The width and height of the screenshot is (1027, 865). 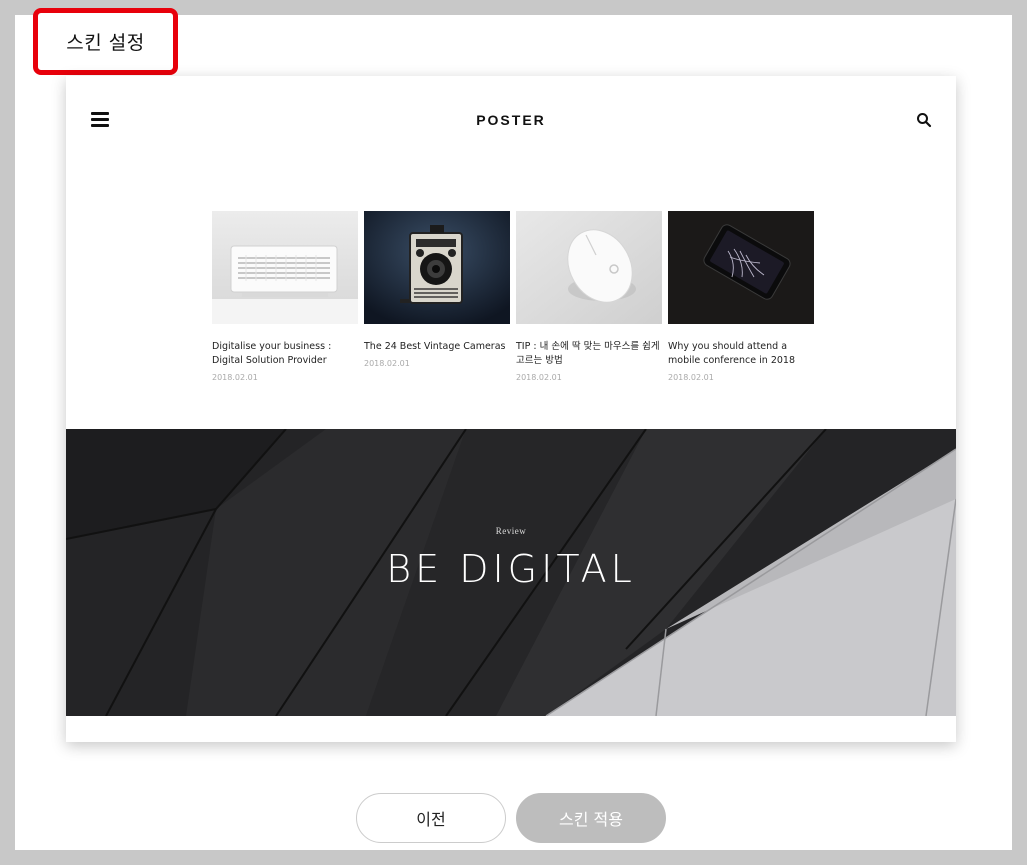 What do you see at coordinates (435, 346) in the screenshot?
I see `post-card-title: The 24 Best Vintage Cameras` at bounding box center [435, 346].